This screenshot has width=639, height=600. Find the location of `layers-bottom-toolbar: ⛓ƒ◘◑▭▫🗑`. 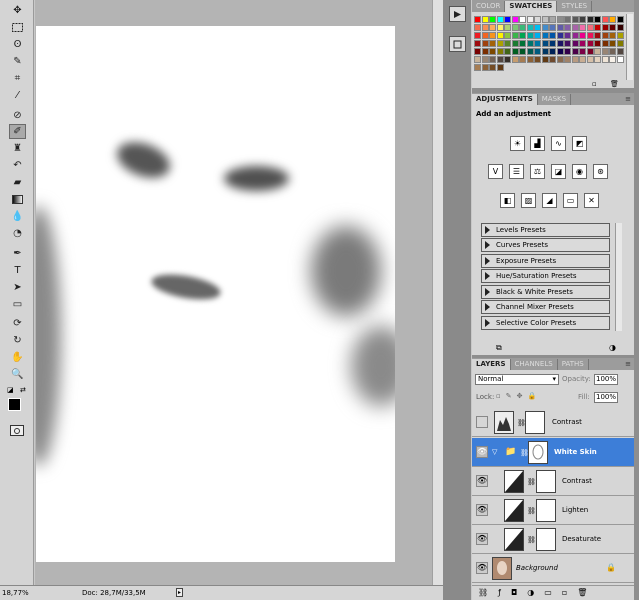

layers-bottom-toolbar: ⛓ƒ◘◑▭▫🗑 is located at coordinates (553, 592).